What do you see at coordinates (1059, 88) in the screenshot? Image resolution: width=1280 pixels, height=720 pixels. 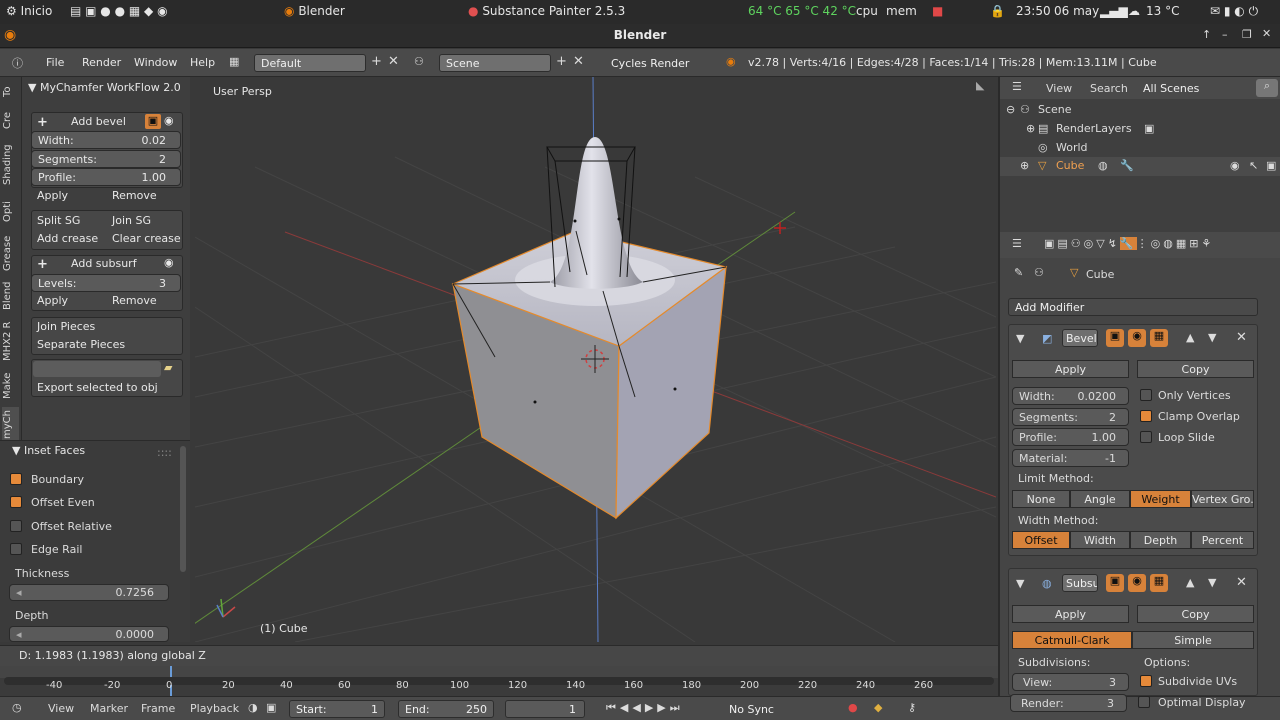 I see `outliner-view-menu: View` at bounding box center [1059, 88].